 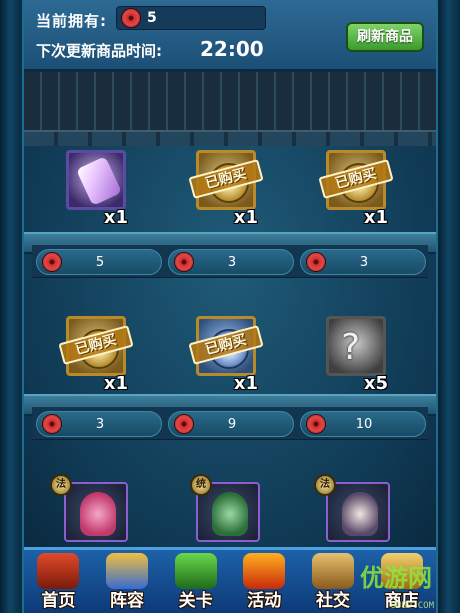 I want to click on price-value: 5, so click(x=100, y=262).